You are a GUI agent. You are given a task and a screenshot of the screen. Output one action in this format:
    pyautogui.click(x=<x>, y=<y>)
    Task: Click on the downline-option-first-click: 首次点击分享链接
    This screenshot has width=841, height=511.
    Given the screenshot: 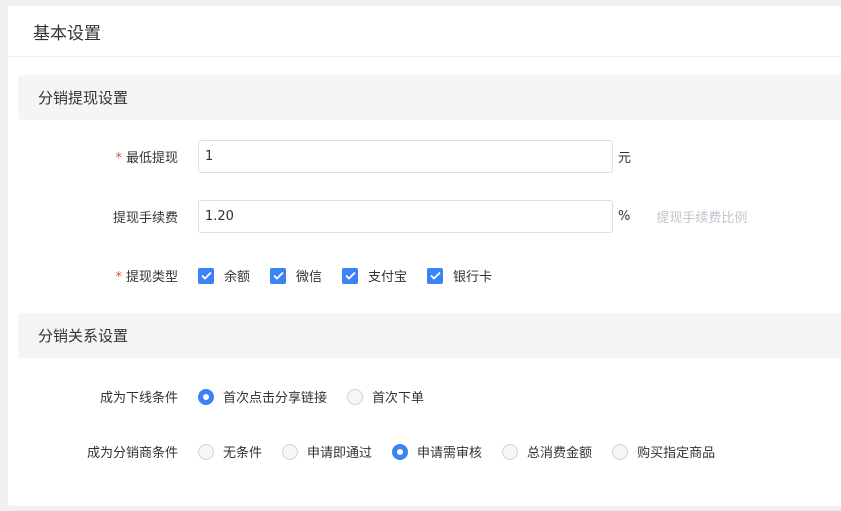 What is the action you would take?
    pyautogui.click(x=262, y=396)
    